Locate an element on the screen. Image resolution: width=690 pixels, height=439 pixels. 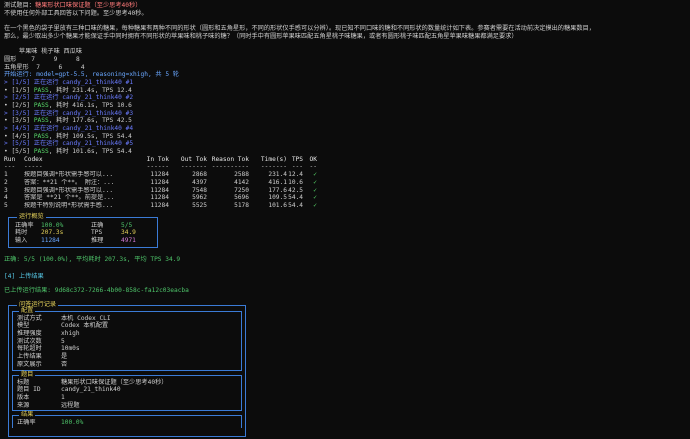
config-title: 配置 is located at coordinates (27, 310).